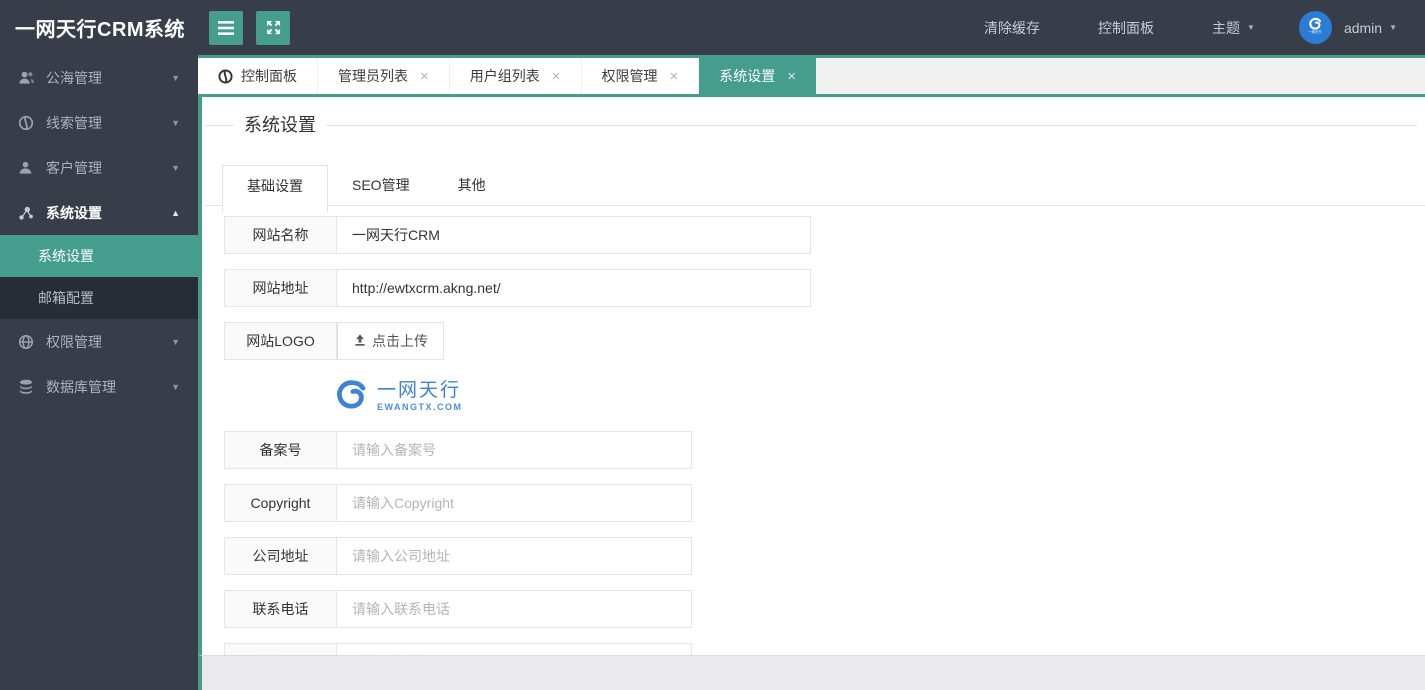 The height and width of the screenshot is (690, 1425). I want to click on user-icon, so click(26, 167).